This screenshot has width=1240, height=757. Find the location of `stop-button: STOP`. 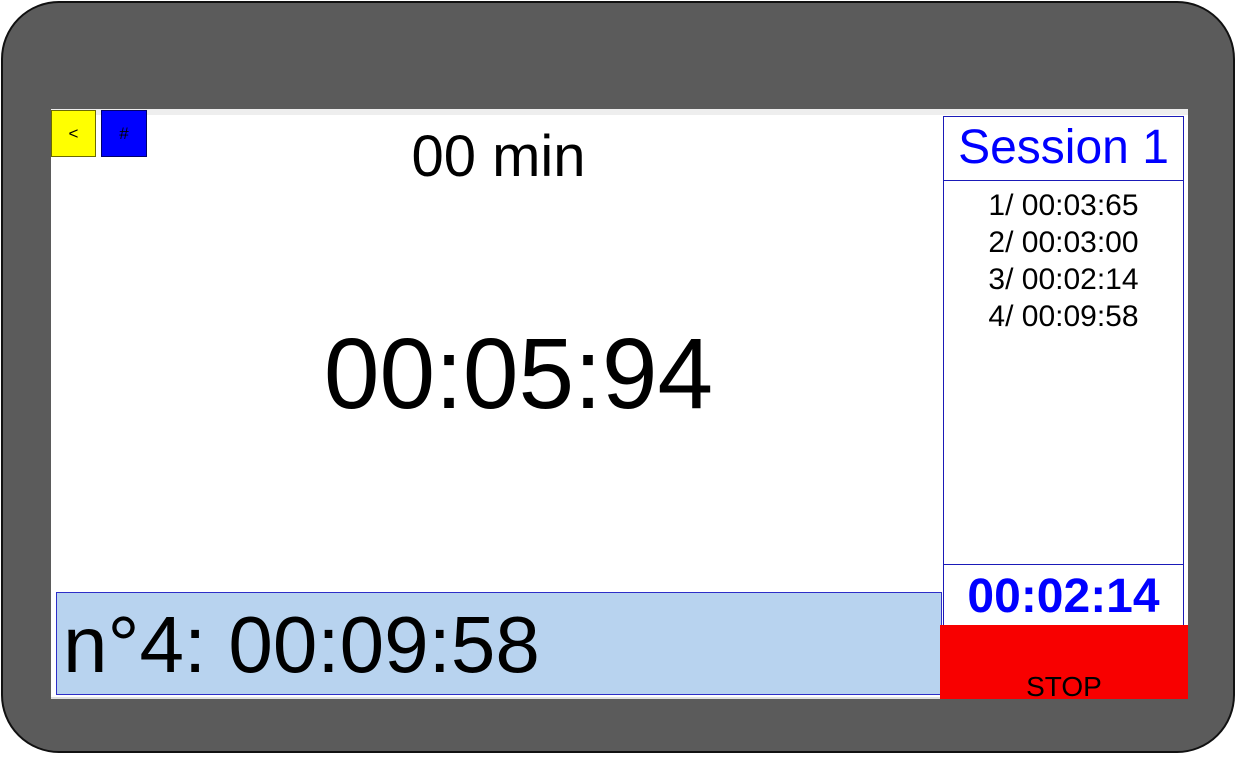

stop-button: STOP is located at coordinates (1064, 662).